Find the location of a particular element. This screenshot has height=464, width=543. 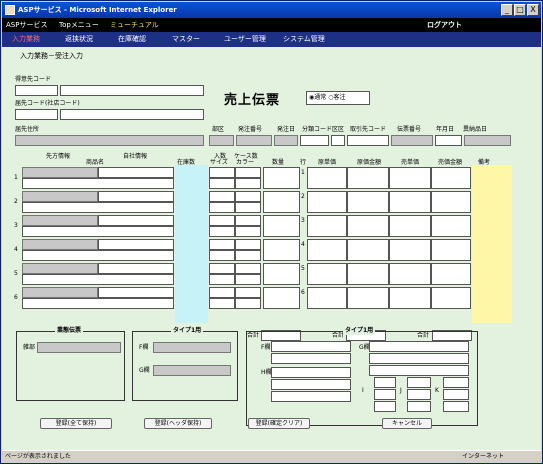

register-clear-button: 登録(確定クリア) is located at coordinates (279, 423).